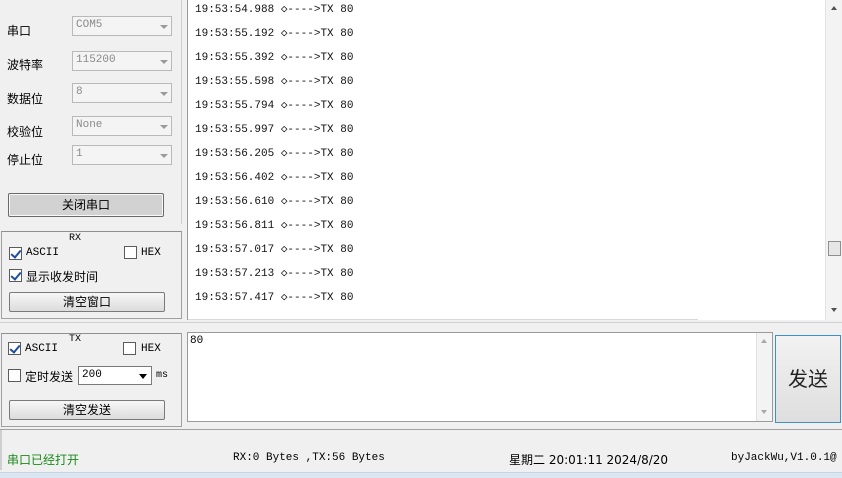  What do you see at coordinates (130, 252) in the screenshot?
I see `rx-hex-checkbox` at bounding box center [130, 252].